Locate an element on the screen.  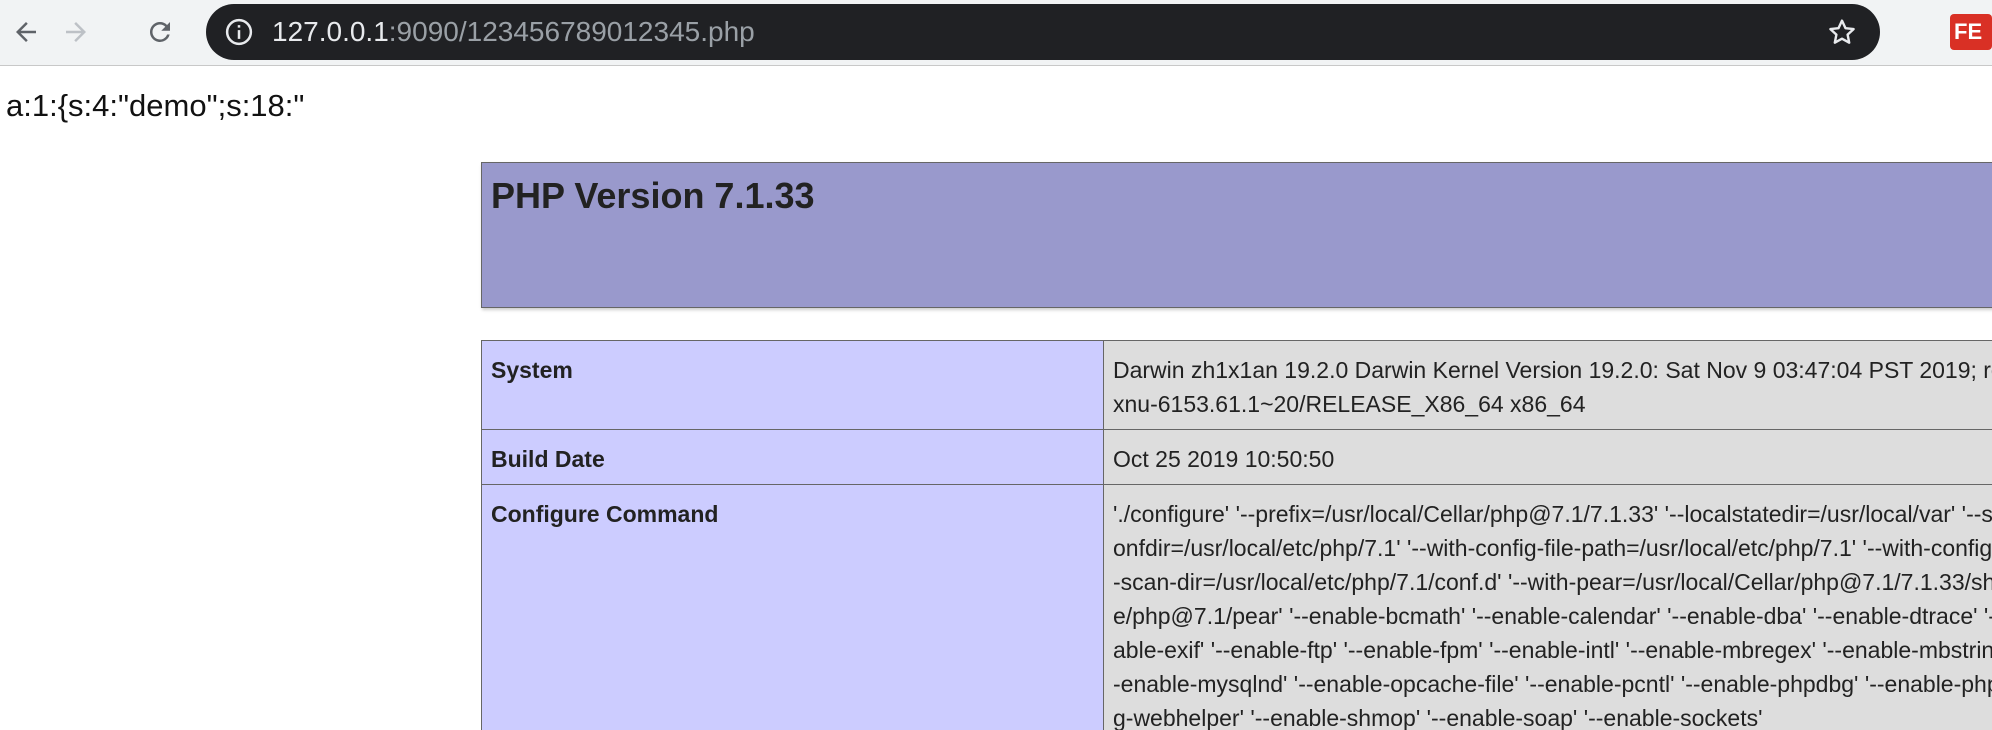
row-value: Oct 25 2019 10:50:50 is located at coordinates (1547, 457).